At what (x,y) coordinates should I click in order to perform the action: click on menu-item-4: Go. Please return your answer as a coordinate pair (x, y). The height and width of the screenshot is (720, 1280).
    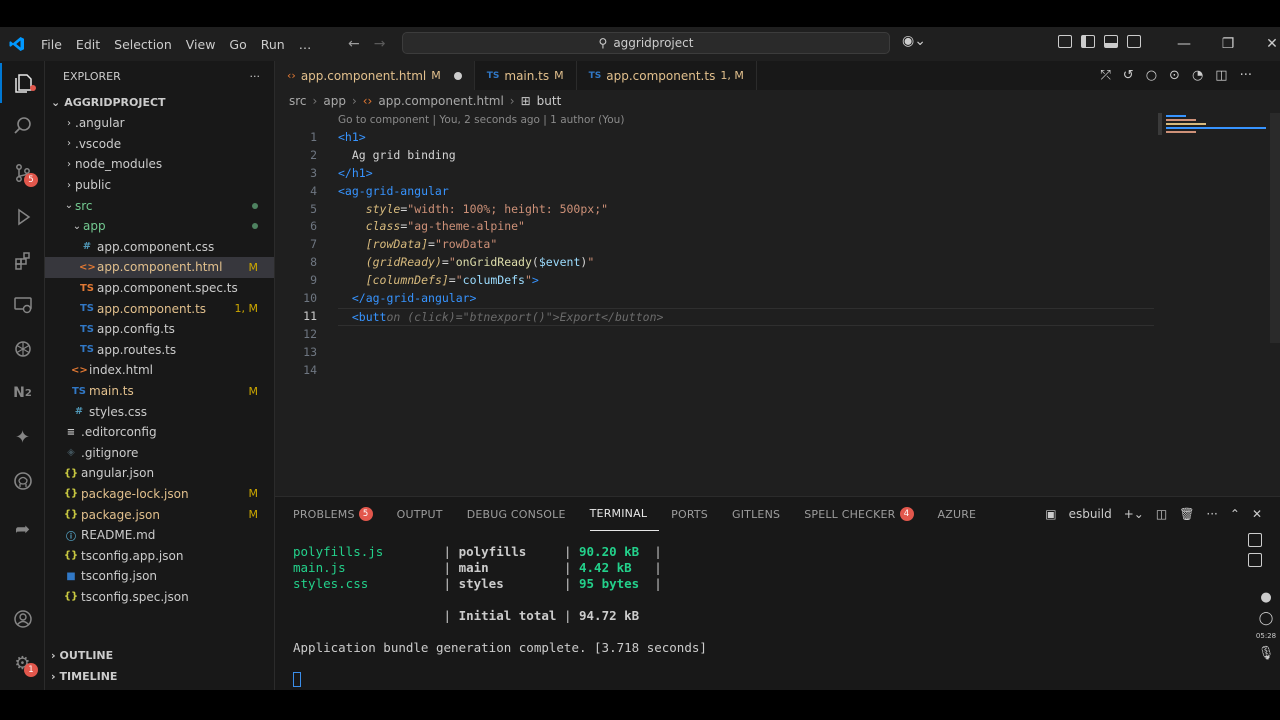
    Looking at the image, I should click on (237, 44).